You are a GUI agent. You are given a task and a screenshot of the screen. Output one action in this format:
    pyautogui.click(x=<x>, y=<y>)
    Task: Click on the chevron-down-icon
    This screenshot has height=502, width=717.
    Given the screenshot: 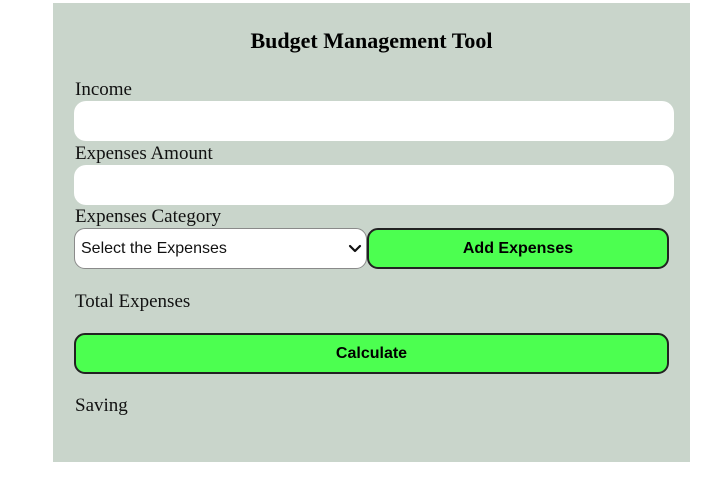 What is the action you would take?
    pyautogui.click(x=355, y=248)
    